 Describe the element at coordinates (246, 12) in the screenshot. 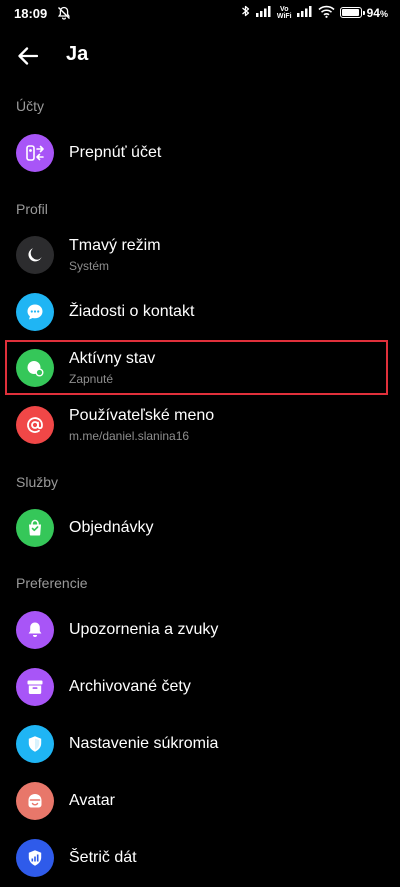

I see `bluetooth-icon` at that location.